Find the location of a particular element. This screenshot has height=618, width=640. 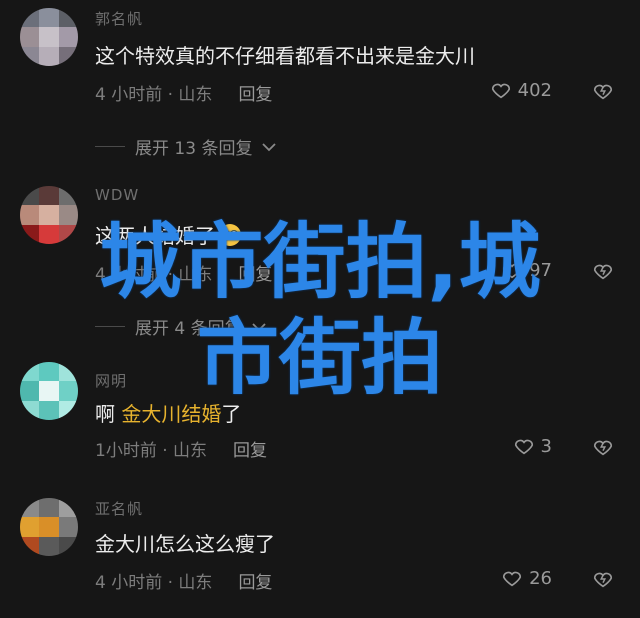

like-count: 26 is located at coordinates (540, 578).